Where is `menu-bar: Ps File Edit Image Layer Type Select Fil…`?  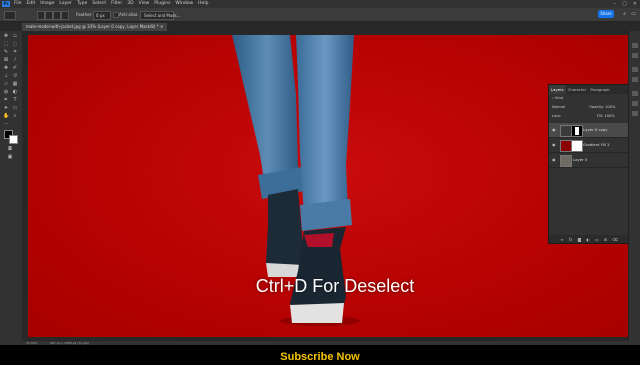
menu-bar: Ps File Edit Image Layer Type Select Fil… is located at coordinates (320, 4).